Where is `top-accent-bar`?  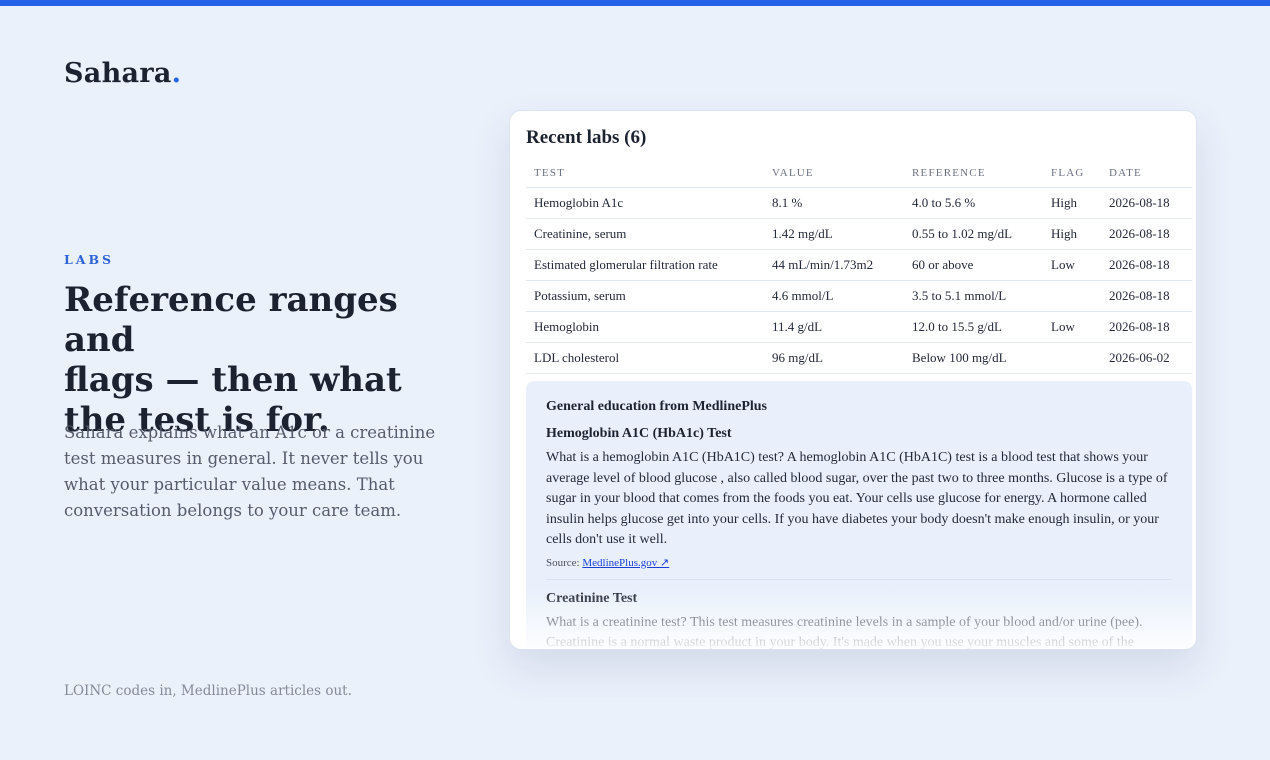 top-accent-bar is located at coordinates (635, 3).